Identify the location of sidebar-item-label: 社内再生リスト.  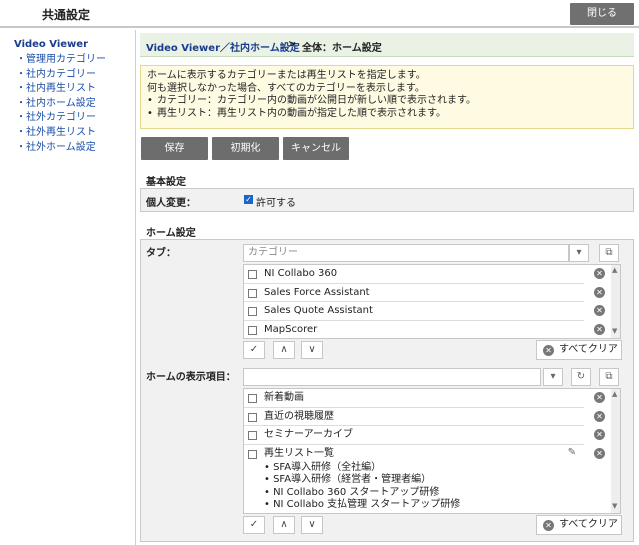
(61, 89).